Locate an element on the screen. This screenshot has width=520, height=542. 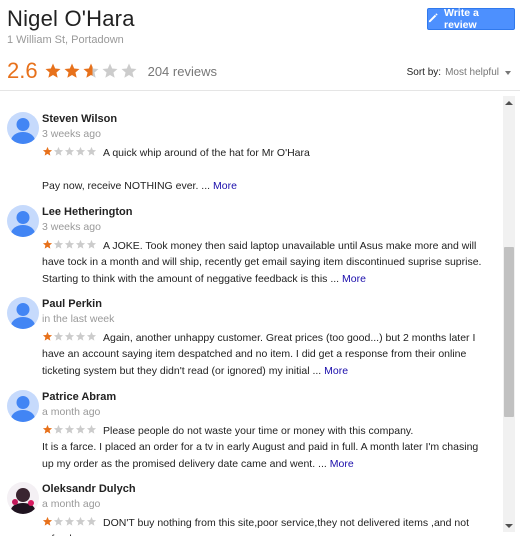
review-count: 204 reviews is located at coordinates (182, 71).